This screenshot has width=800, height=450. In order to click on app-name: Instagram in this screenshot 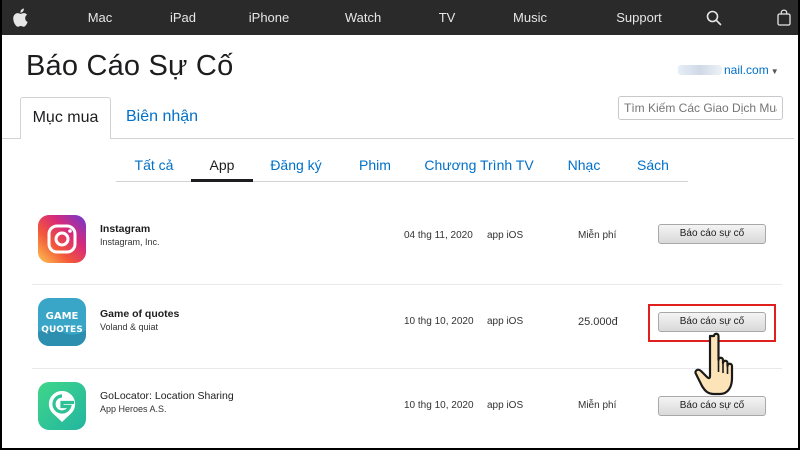, I will do `click(125, 229)`.